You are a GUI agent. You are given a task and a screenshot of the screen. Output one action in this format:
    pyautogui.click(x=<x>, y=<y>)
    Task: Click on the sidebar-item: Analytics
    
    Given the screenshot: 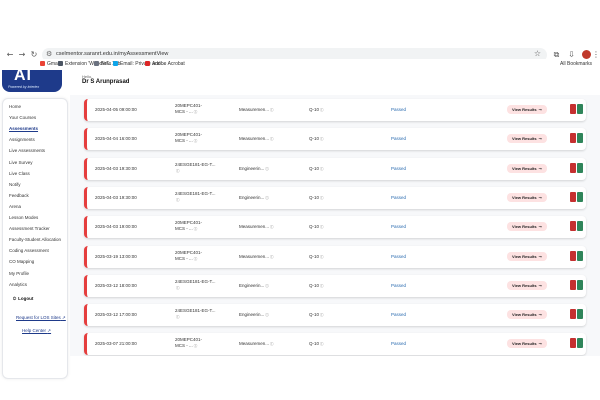 What is the action you would take?
    pyautogui.click(x=18, y=284)
    